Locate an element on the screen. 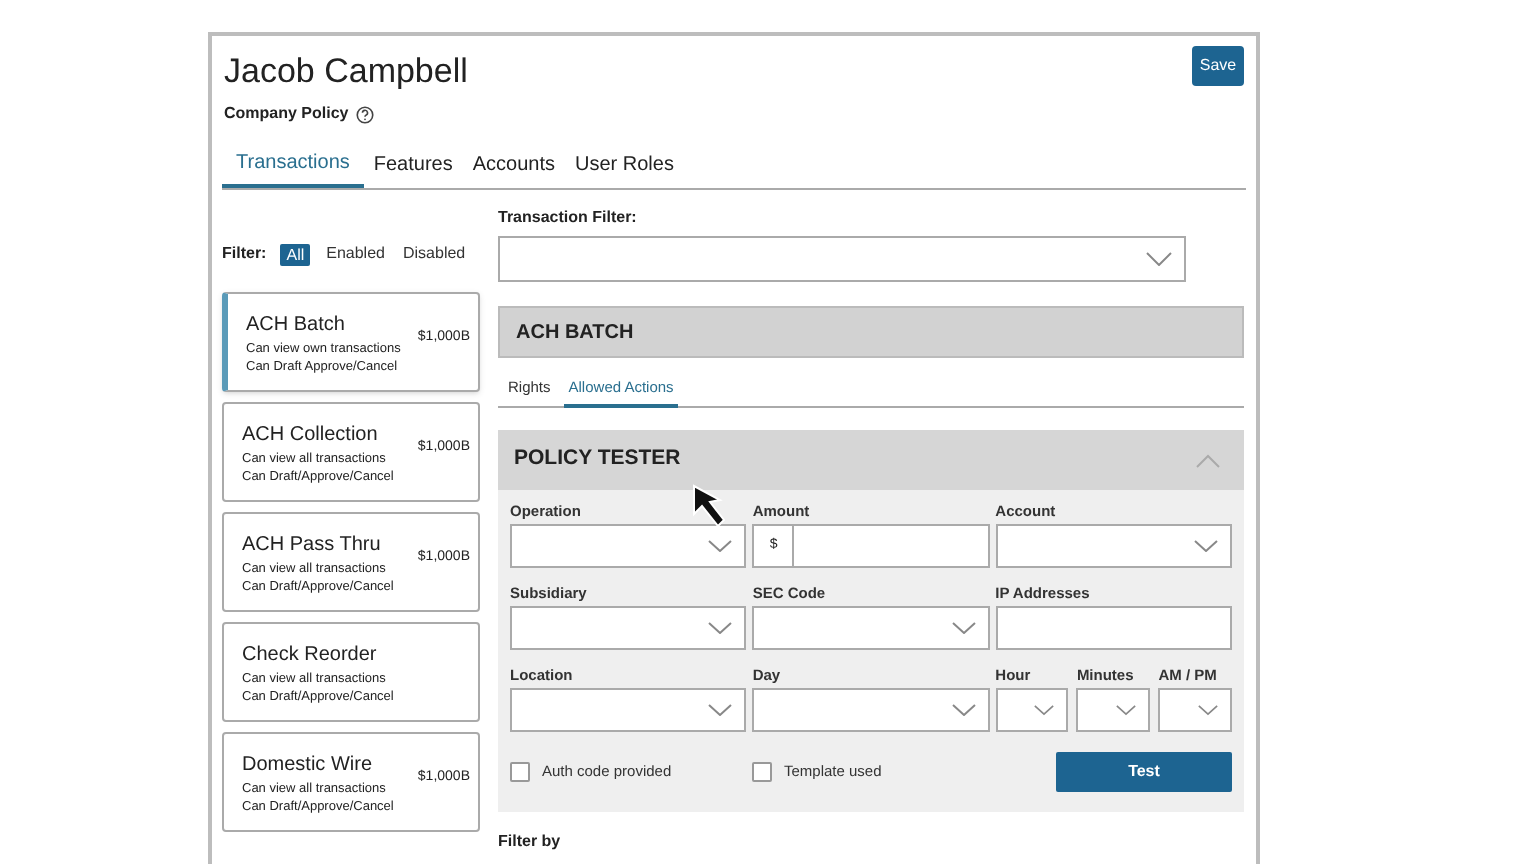  tab: Transactions is located at coordinates (293, 164).